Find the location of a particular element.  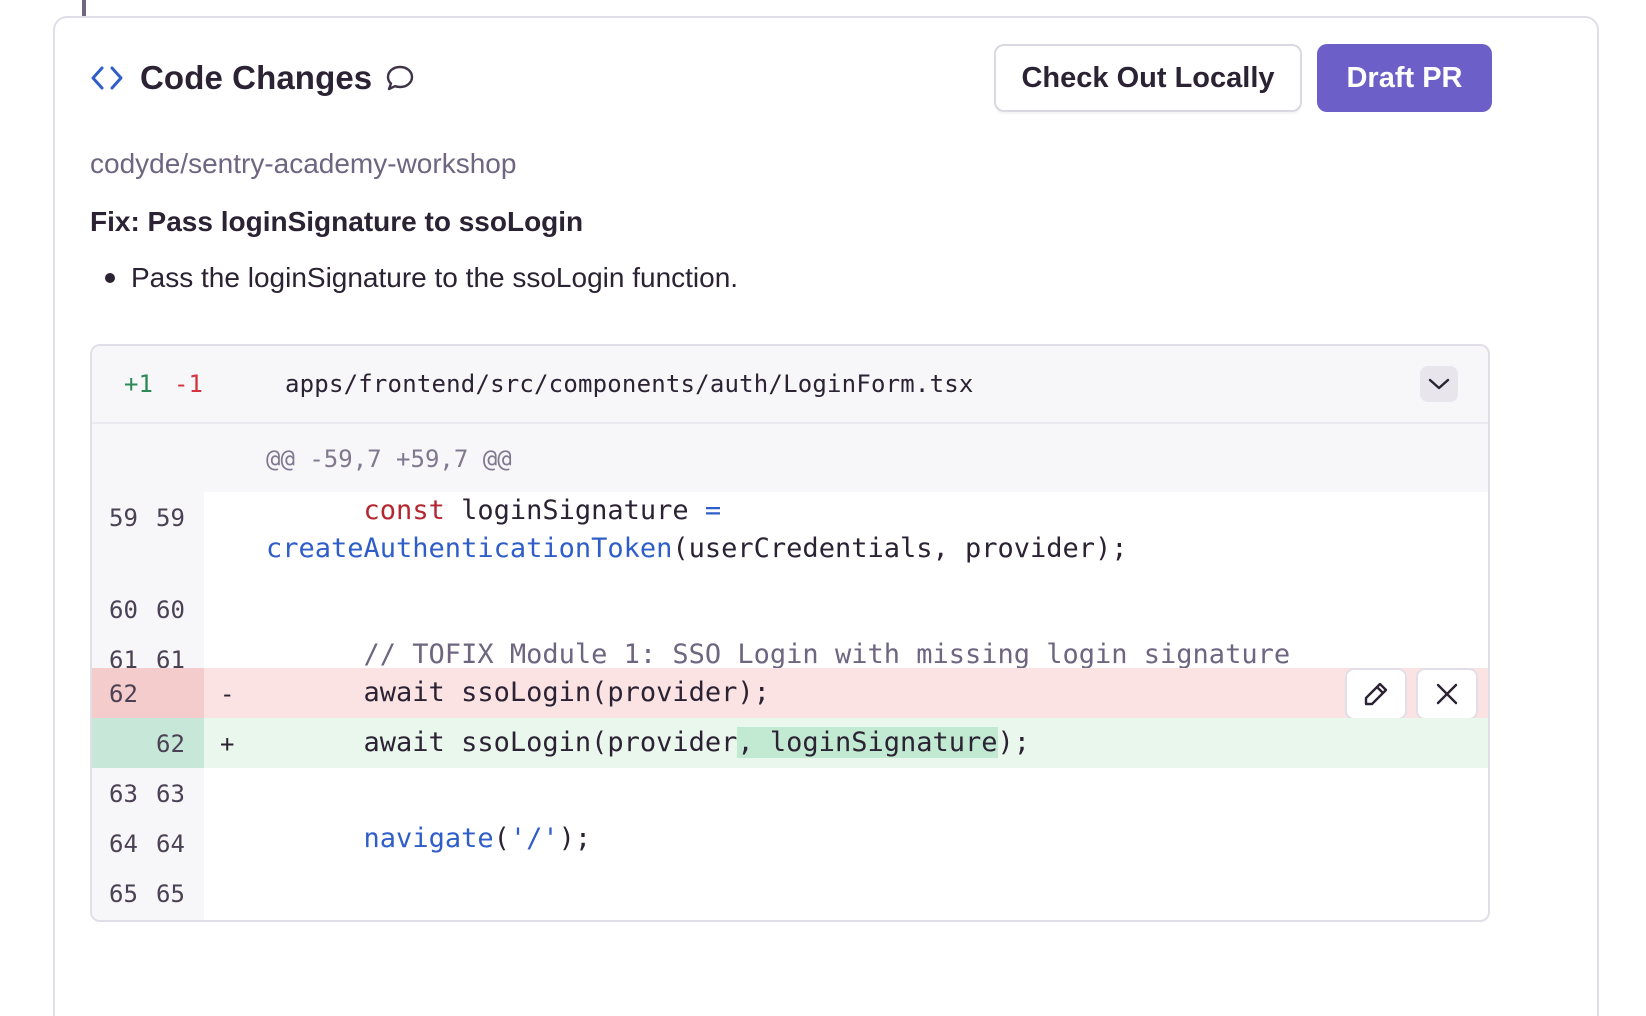

added-count: +1 is located at coordinates (138, 384).